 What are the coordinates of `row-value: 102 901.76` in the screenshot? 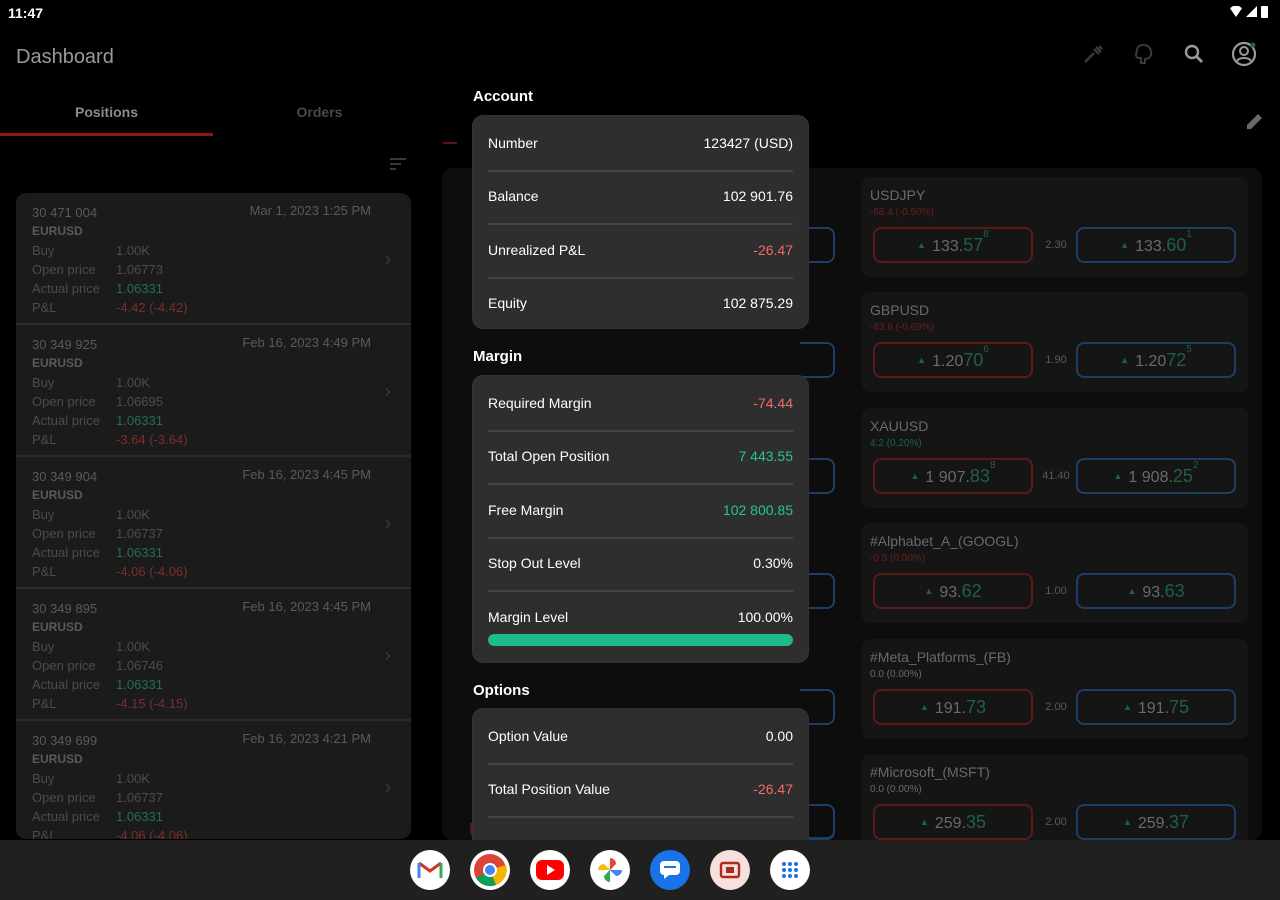 It's located at (757, 196).